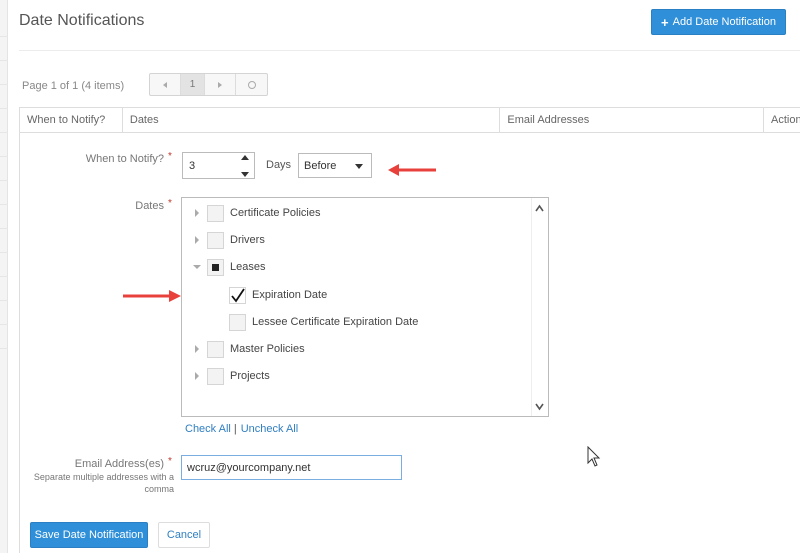 The height and width of the screenshot is (553, 800). Describe the element at coordinates (665, 22) in the screenshot. I see `plus-icon: +` at that location.